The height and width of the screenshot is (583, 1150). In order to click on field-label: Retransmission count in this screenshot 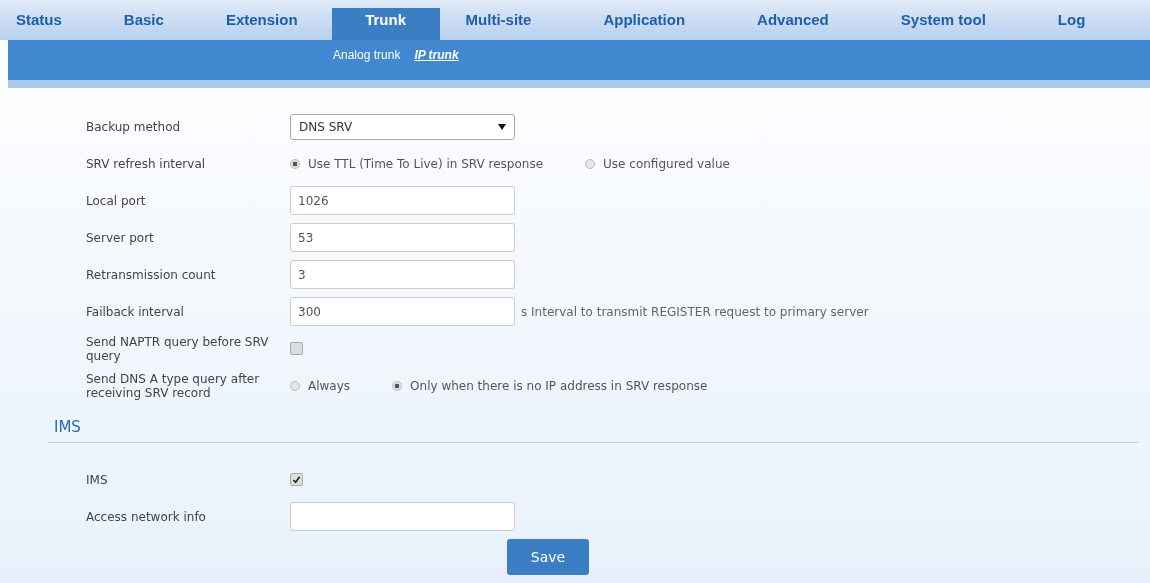, I will do `click(151, 274)`.